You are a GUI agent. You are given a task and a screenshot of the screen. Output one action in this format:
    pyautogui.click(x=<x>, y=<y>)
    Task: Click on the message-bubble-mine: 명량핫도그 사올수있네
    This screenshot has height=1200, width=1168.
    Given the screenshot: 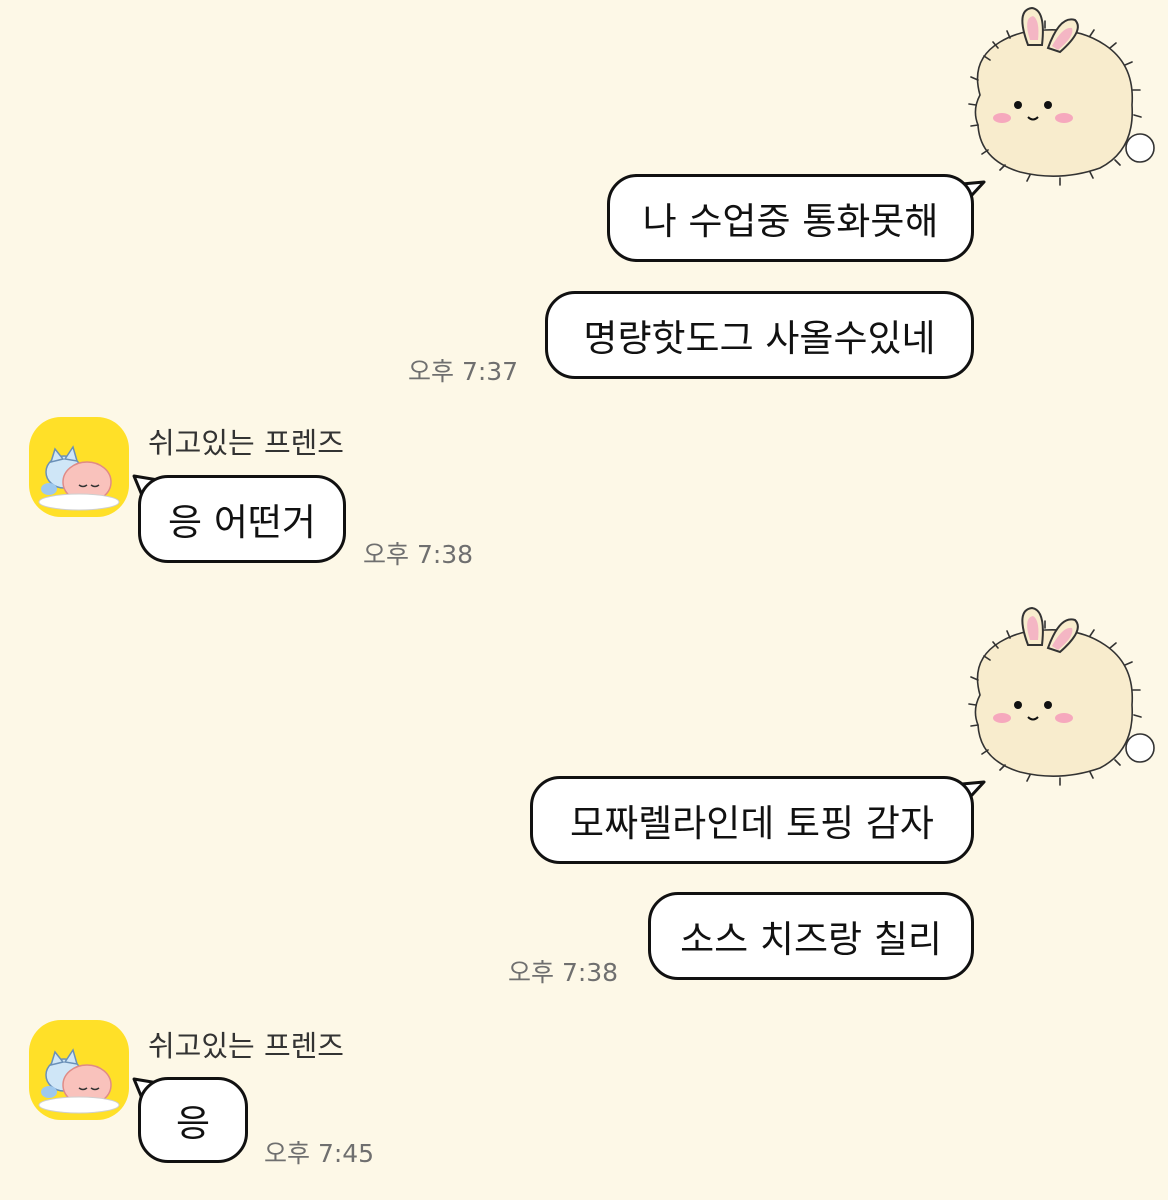 What is the action you would take?
    pyautogui.click(x=759, y=335)
    